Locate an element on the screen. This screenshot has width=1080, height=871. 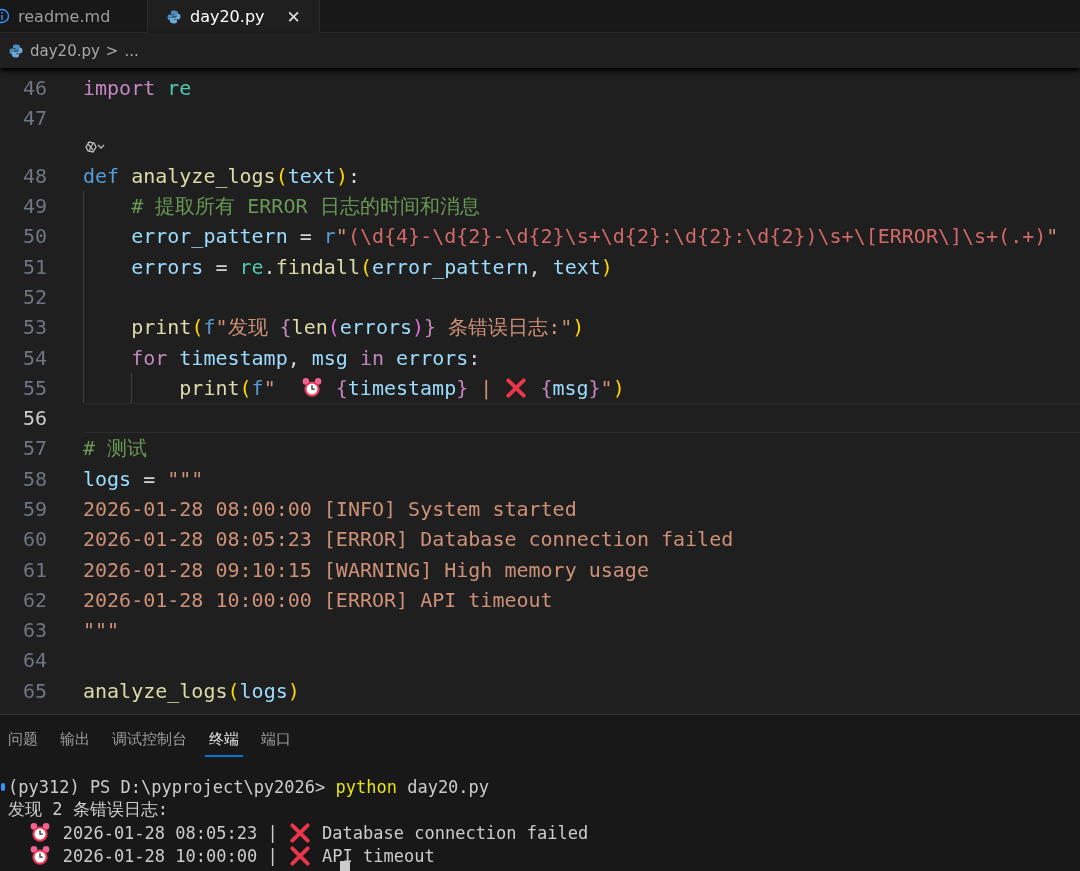
code-comment: # 提取所有 ERROR 日志的时间和消息 is located at coordinates (305, 206).